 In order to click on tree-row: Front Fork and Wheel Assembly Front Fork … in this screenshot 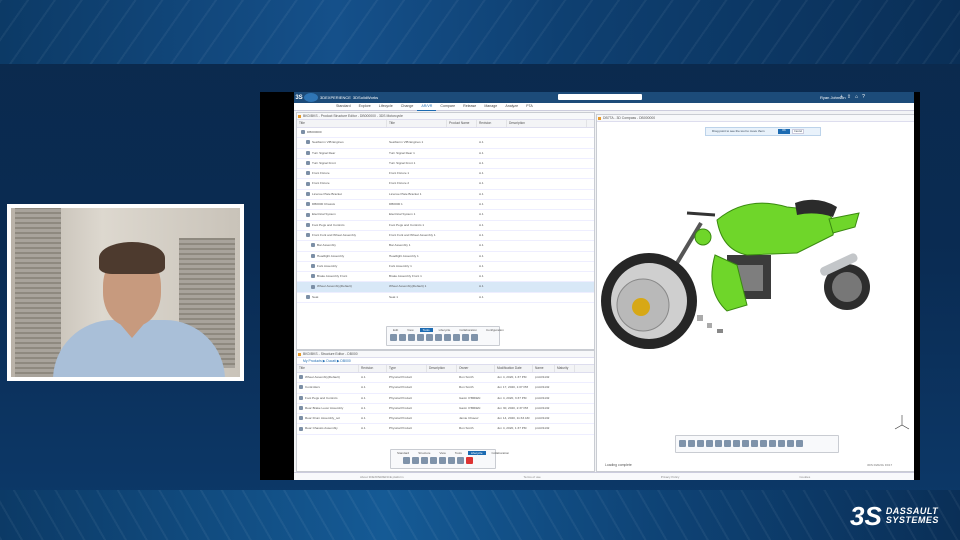, I will do `click(445, 236)`.